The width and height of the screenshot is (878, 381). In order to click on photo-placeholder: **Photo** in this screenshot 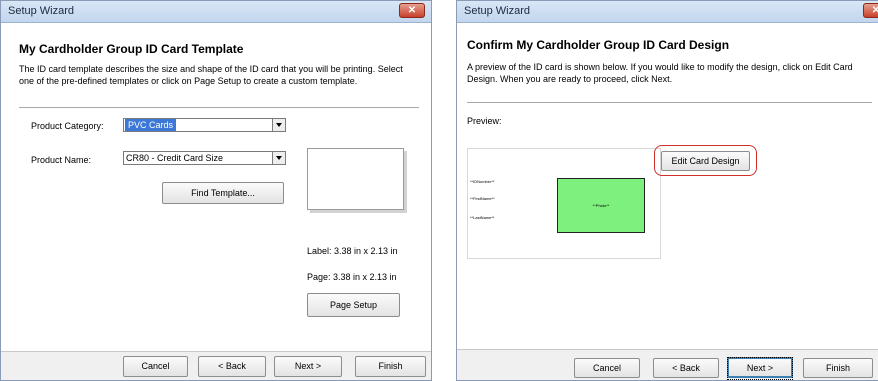, I will do `click(601, 205)`.